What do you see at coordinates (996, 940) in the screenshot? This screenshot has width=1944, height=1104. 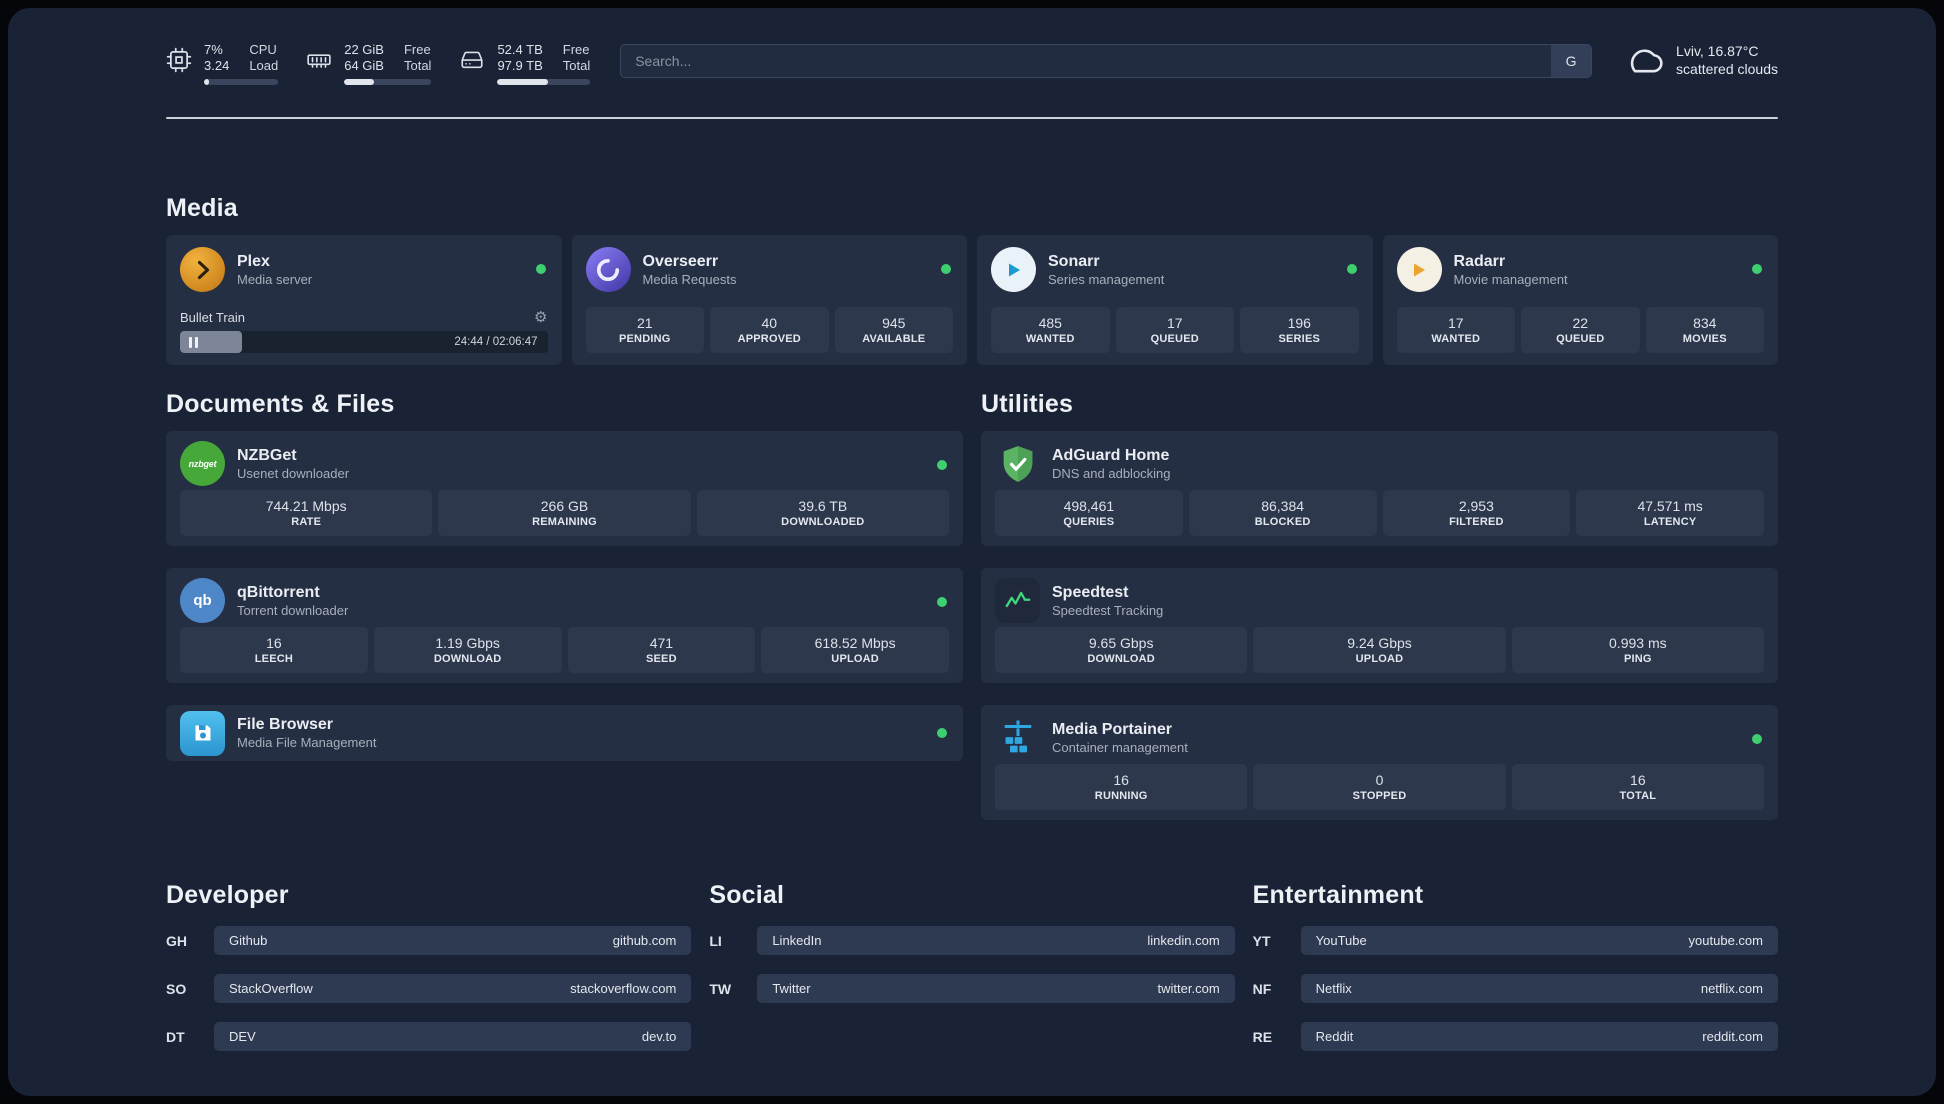 I see `bookmark-link-linkedin: LinkedIn linkedin.com` at bounding box center [996, 940].